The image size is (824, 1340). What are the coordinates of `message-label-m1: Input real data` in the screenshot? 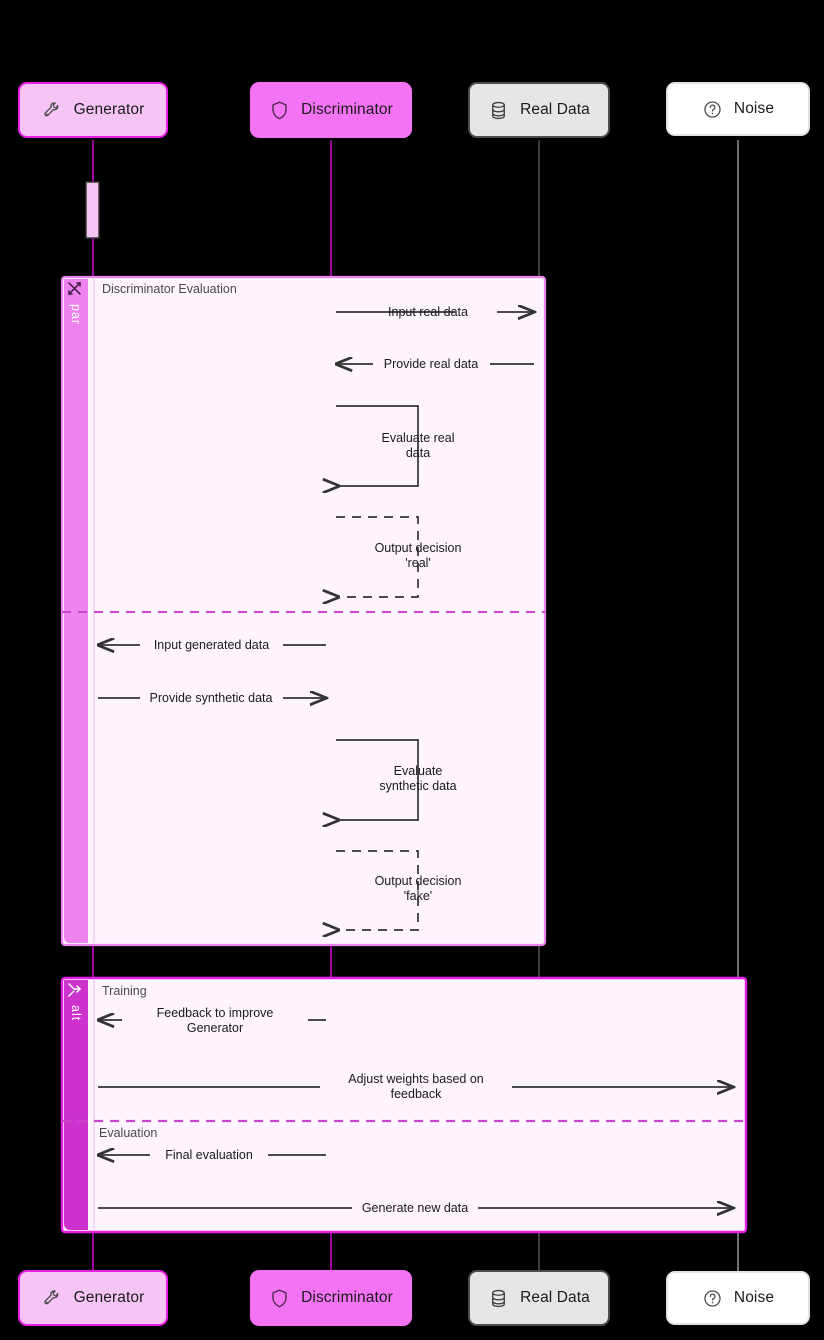 It's located at (428, 312).